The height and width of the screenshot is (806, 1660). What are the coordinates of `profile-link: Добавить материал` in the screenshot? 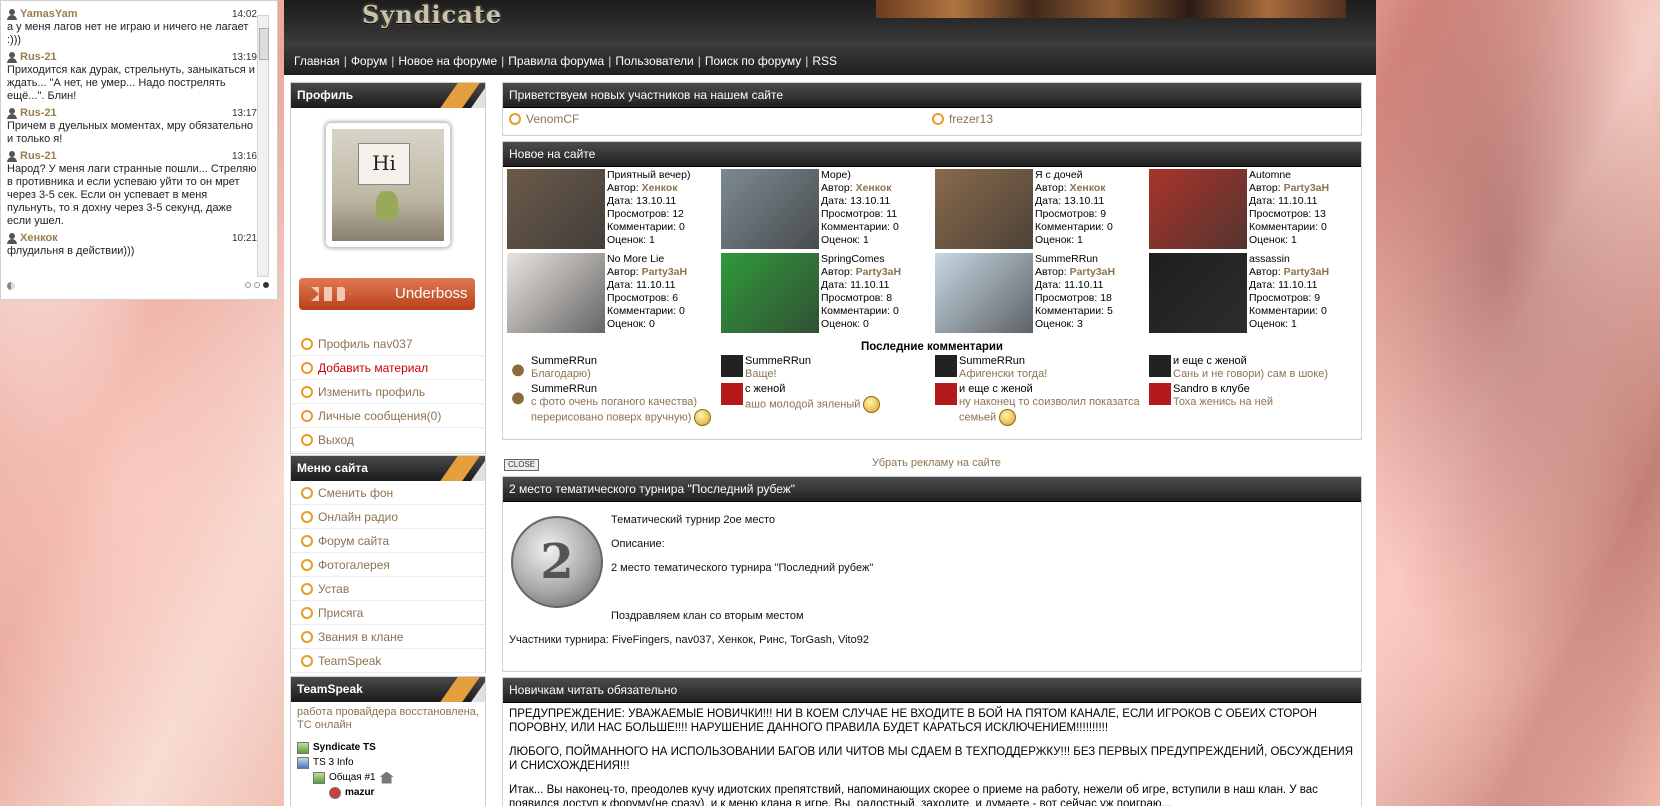 It's located at (388, 368).